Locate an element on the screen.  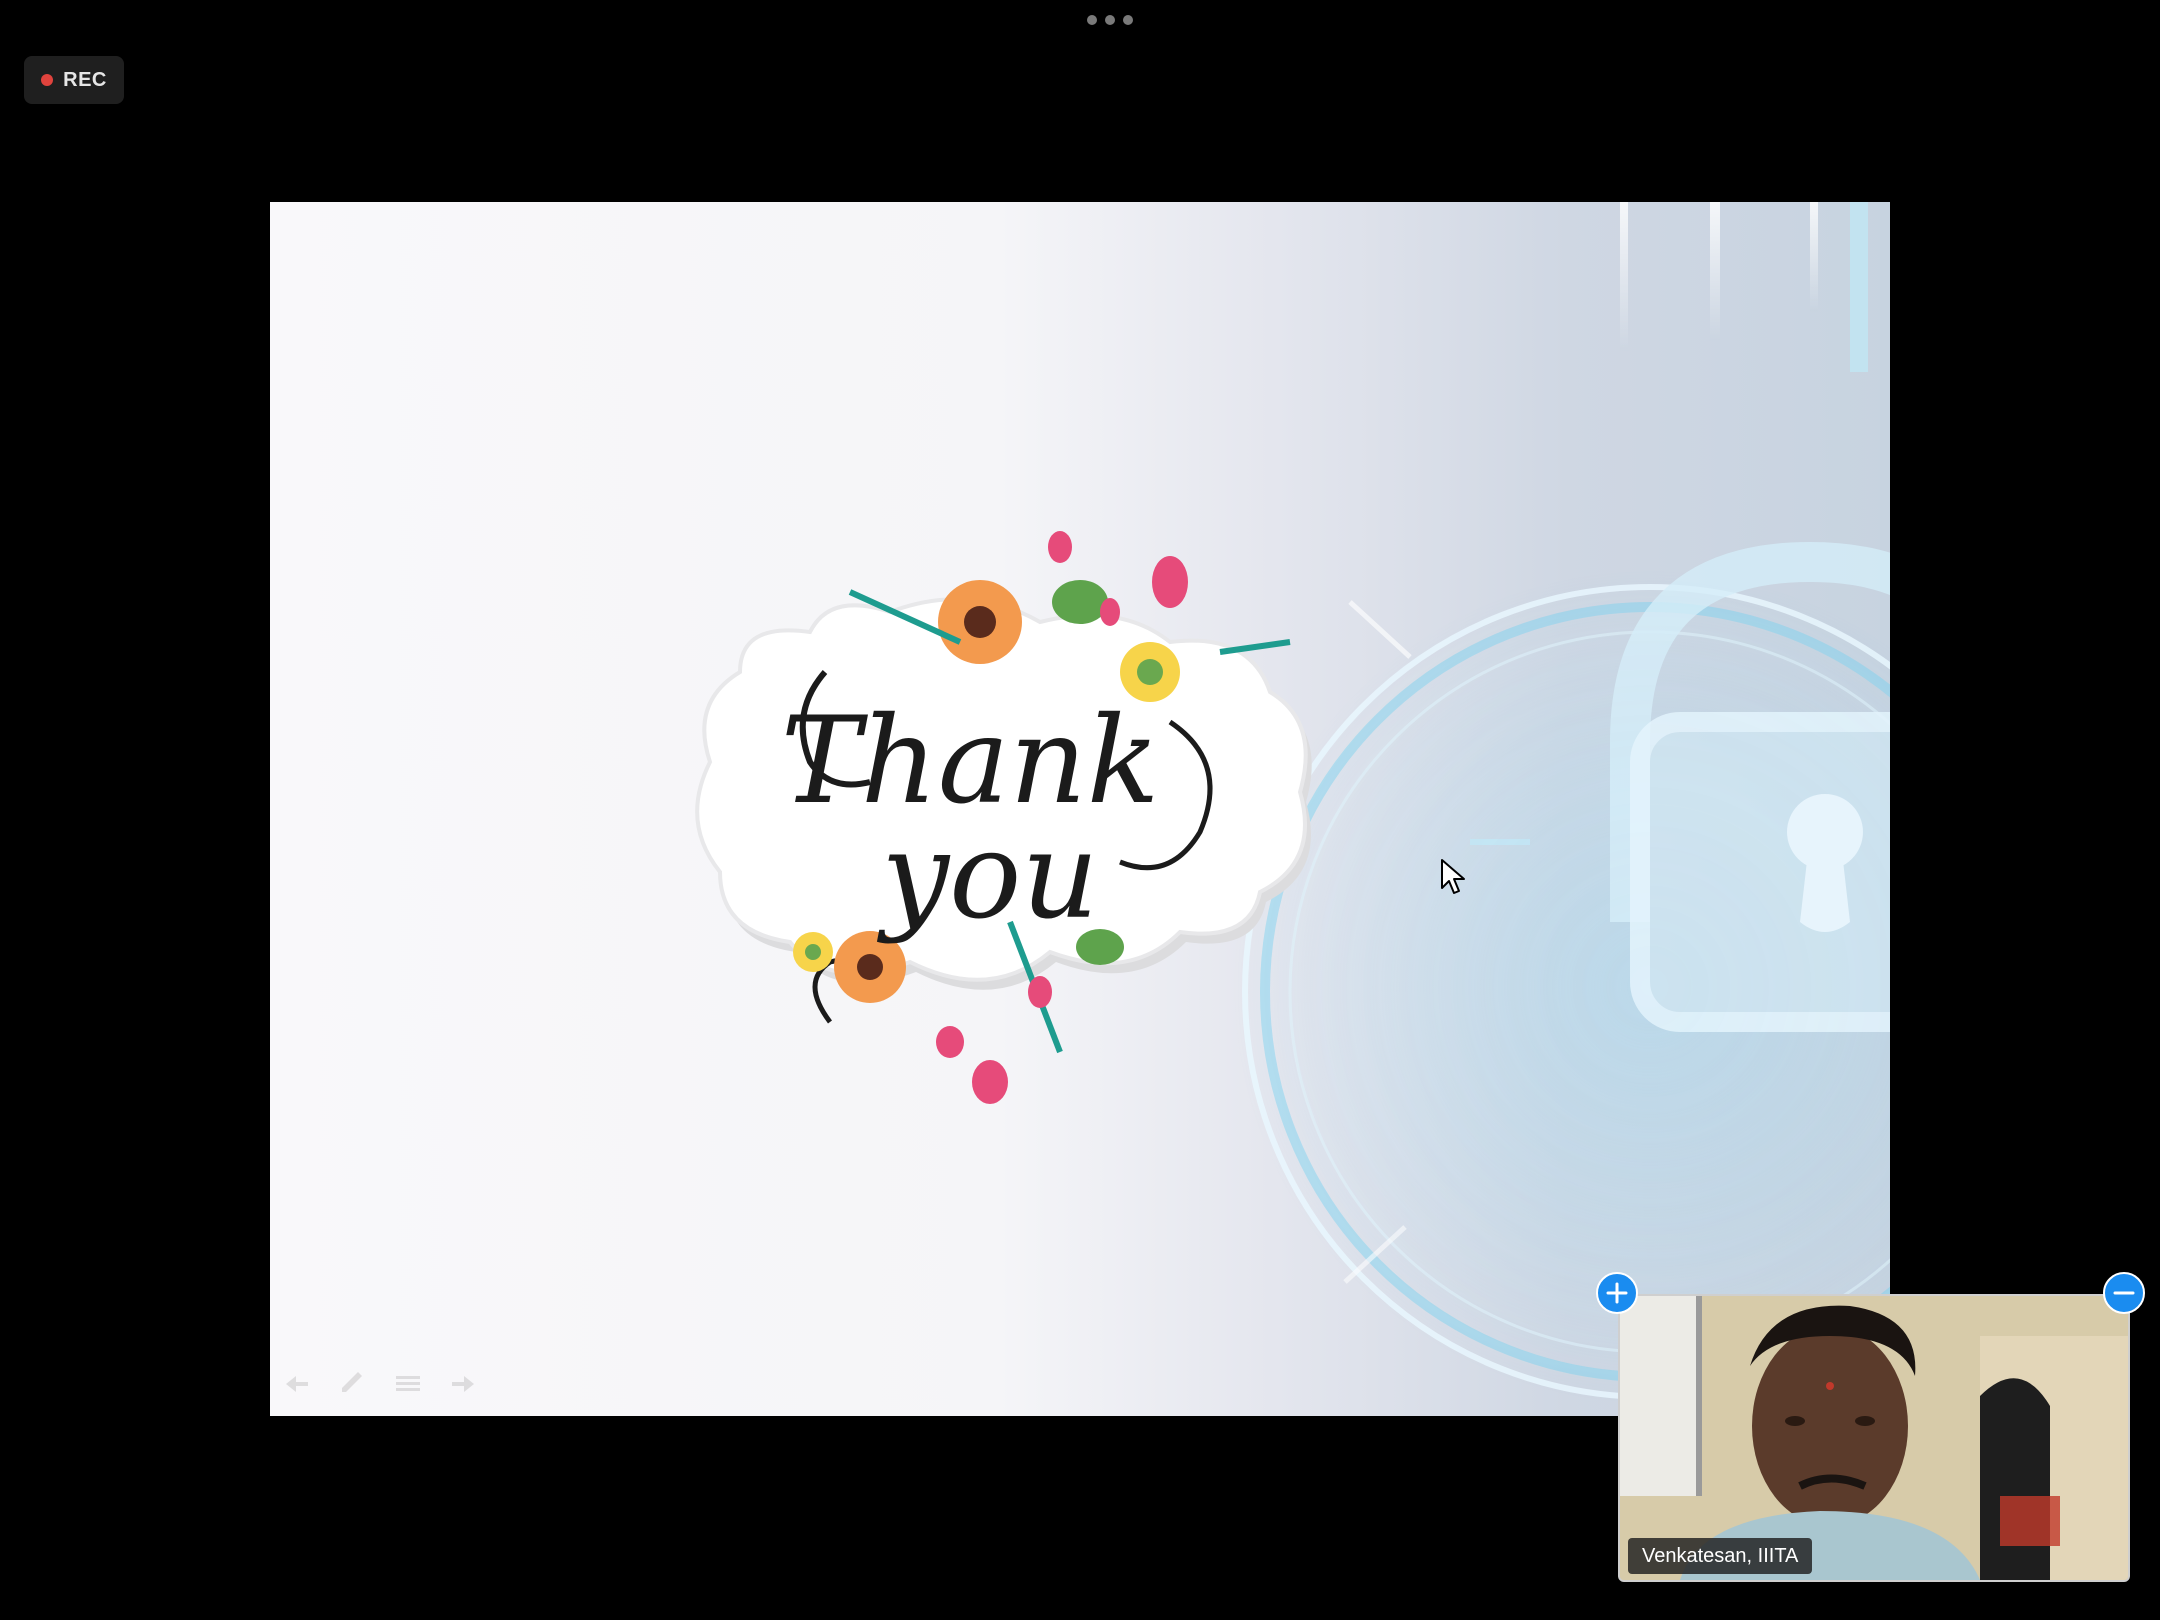
thank-you-badge: Thank you is located at coordinates (1003, 817).